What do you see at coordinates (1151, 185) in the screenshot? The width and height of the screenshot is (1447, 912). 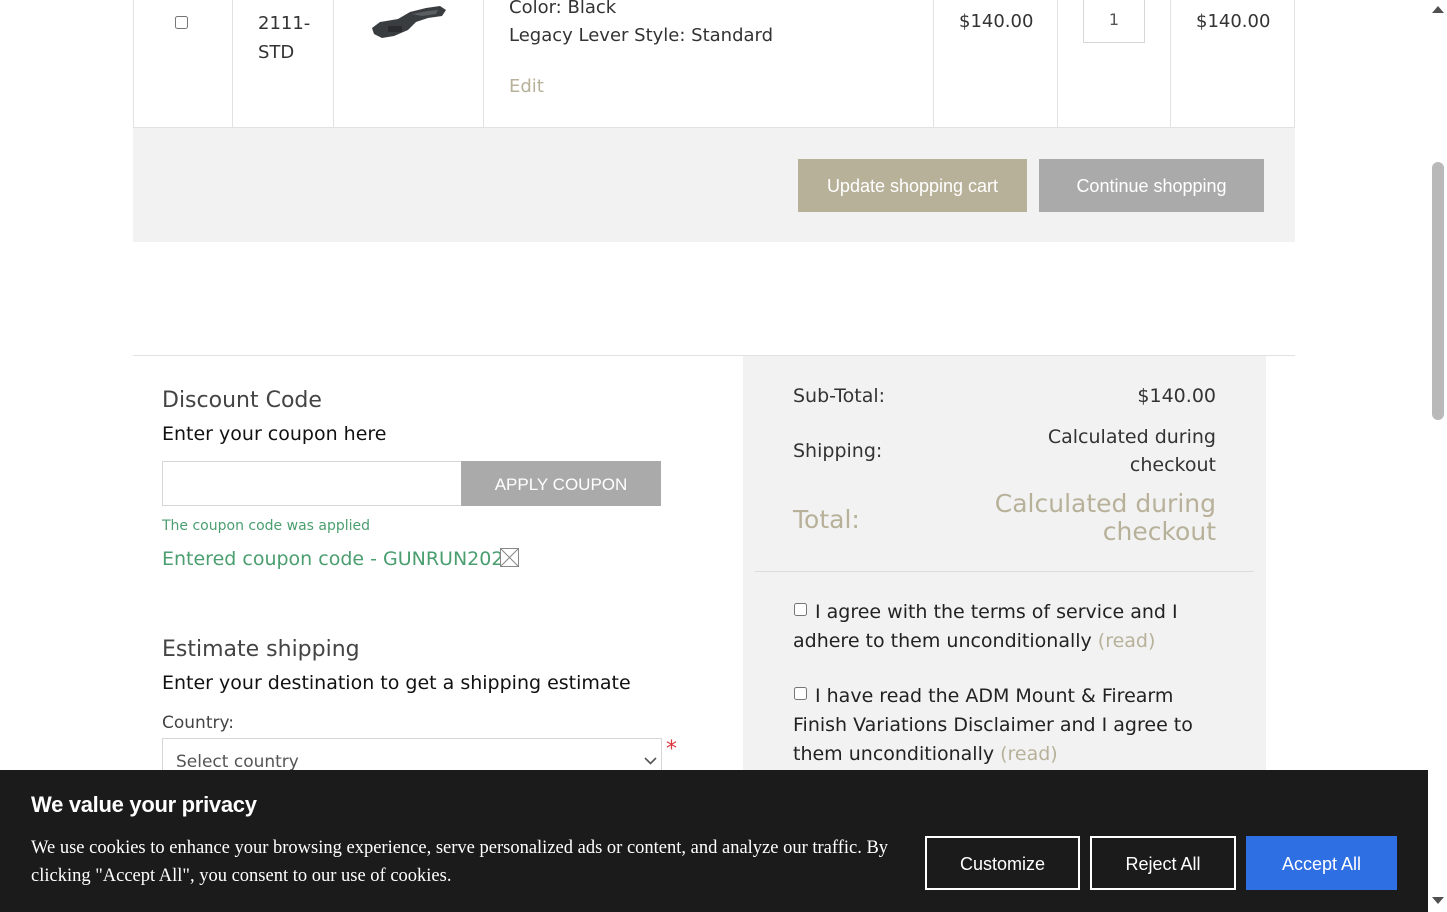 I see `continue-shopping-button: Continue shopping` at bounding box center [1151, 185].